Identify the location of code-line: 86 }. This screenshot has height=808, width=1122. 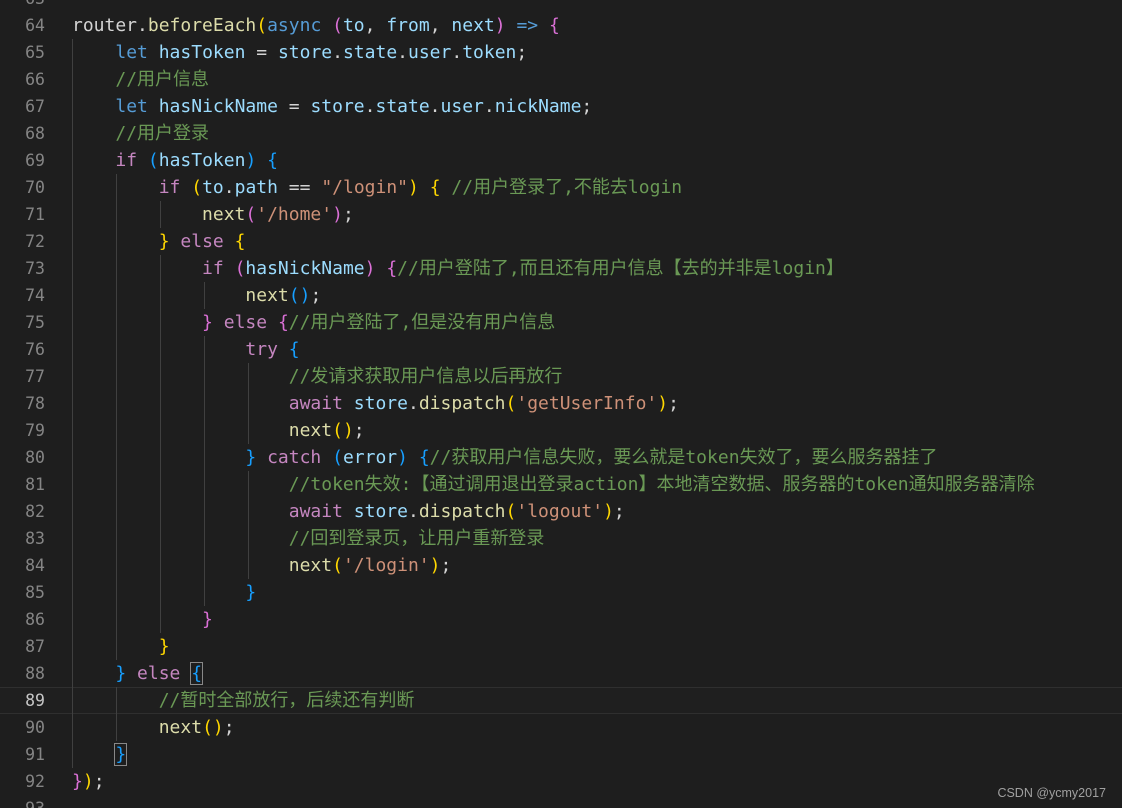
(561, 619).